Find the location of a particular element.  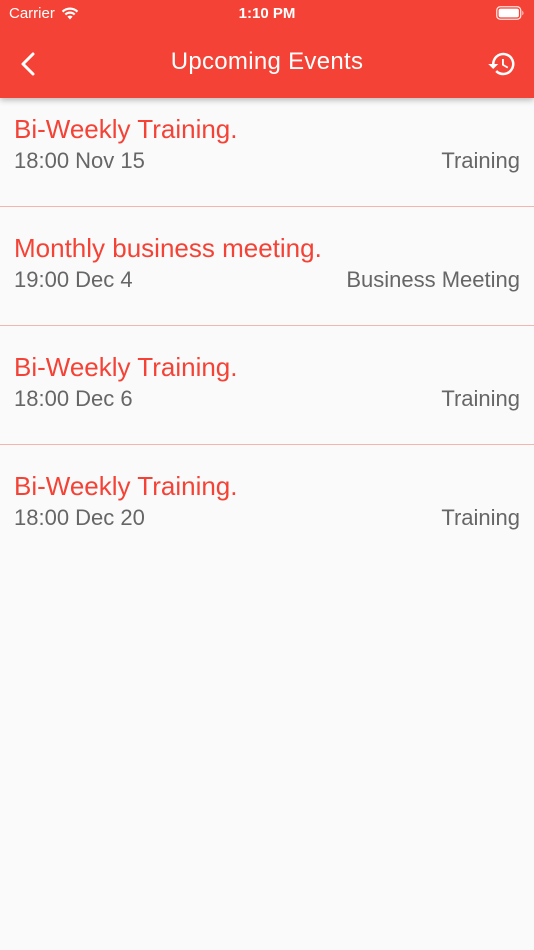

app-bar: Upcoming Events is located at coordinates (267, 63).